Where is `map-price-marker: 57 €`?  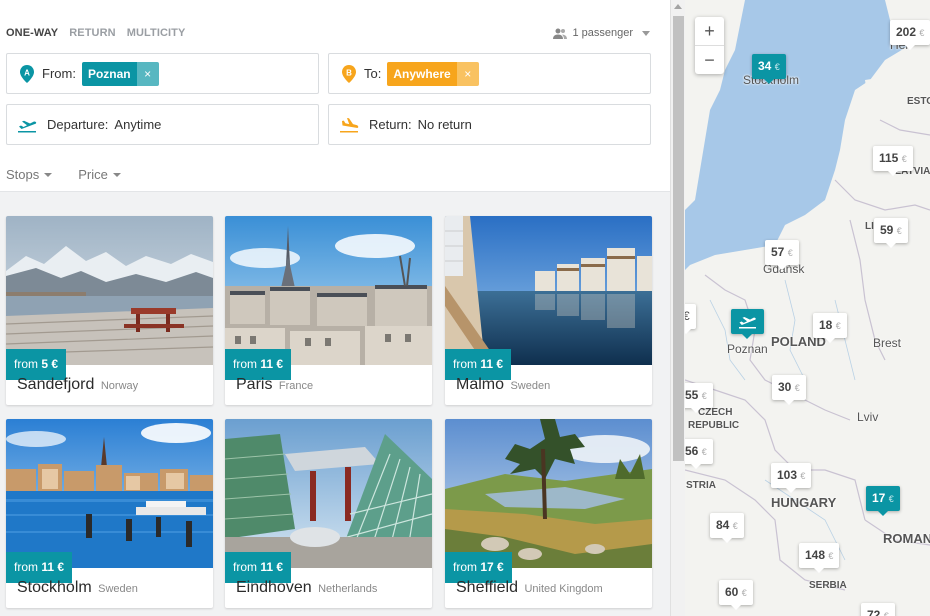
map-price-marker: 57 € is located at coordinates (782, 255).